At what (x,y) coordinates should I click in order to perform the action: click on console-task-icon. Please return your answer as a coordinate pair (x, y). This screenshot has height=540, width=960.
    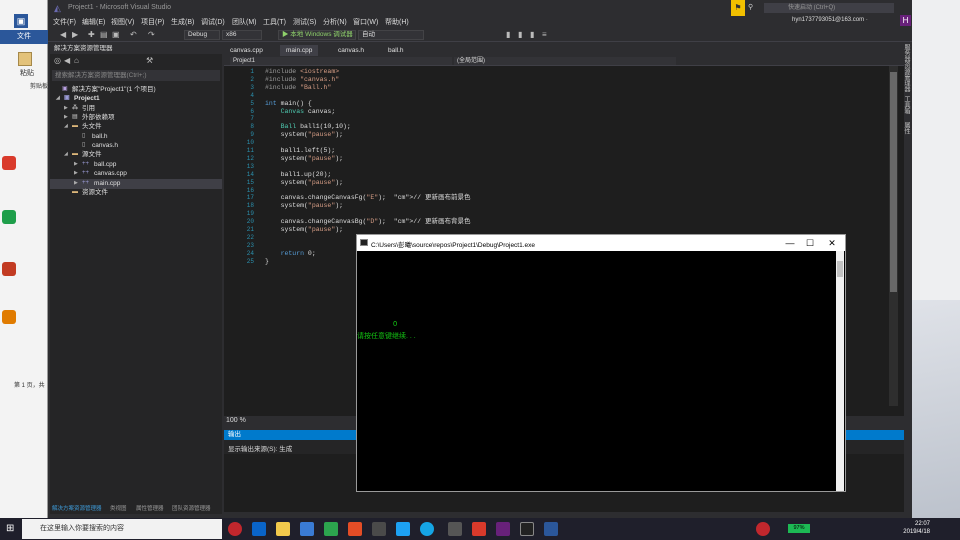
    Looking at the image, I should click on (527, 529).